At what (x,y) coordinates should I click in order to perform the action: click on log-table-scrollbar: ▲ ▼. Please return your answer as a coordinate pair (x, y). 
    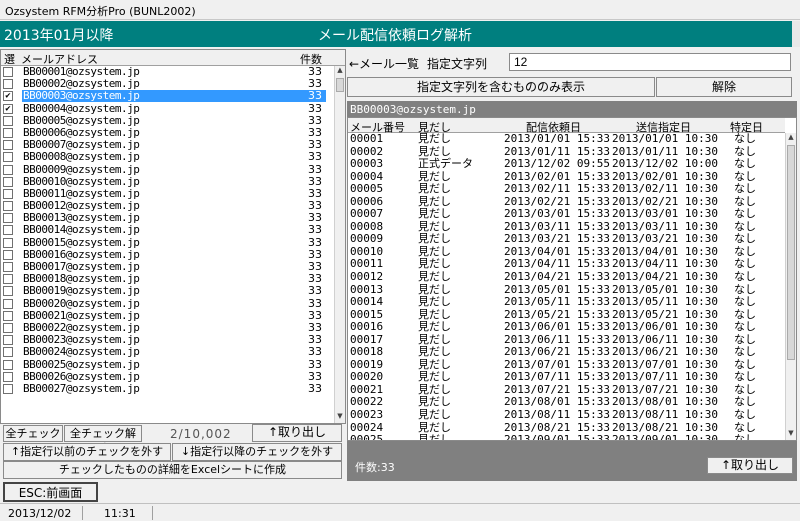
    Looking at the image, I should click on (790, 286).